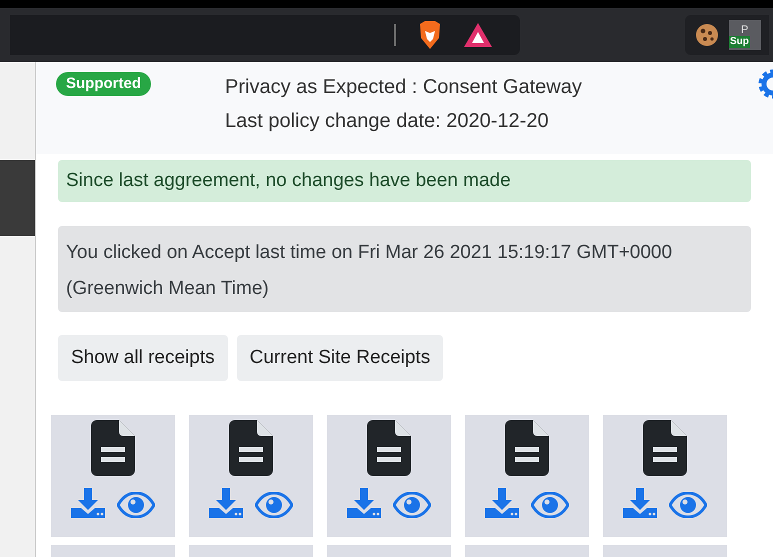 This screenshot has height=557, width=773. What do you see at coordinates (739, 42) in the screenshot?
I see `extension-badge: Sup` at bounding box center [739, 42].